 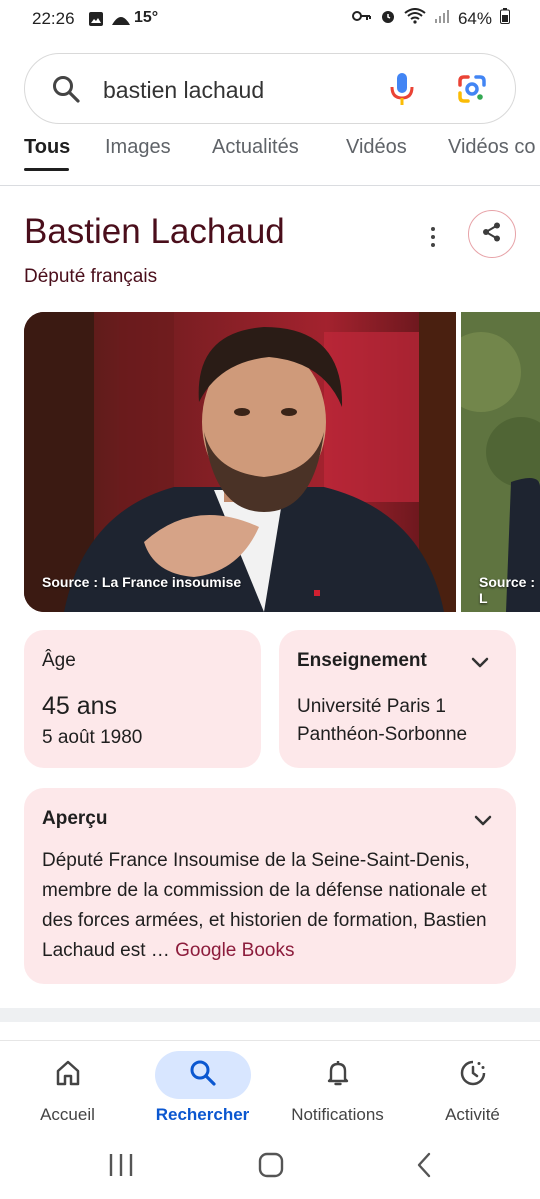 I want to click on entity-title: Bastien Lachaud, so click(x=154, y=231).